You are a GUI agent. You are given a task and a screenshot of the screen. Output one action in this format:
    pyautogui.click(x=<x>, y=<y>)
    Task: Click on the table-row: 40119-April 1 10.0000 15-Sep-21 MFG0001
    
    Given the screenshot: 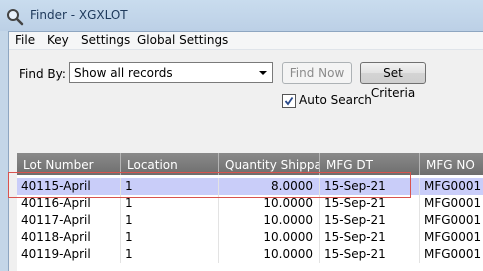 What is the action you would take?
    pyautogui.click(x=250, y=254)
    